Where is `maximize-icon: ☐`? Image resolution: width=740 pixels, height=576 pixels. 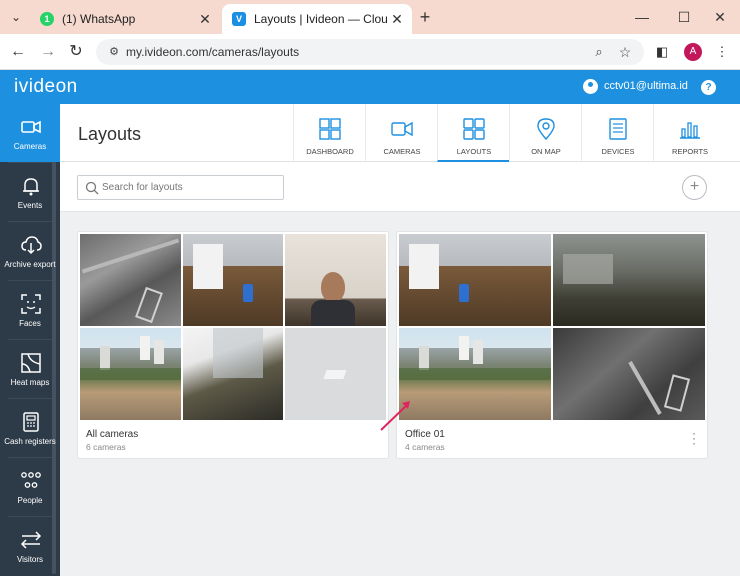 maximize-icon: ☐ is located at coordinates (684, 17).